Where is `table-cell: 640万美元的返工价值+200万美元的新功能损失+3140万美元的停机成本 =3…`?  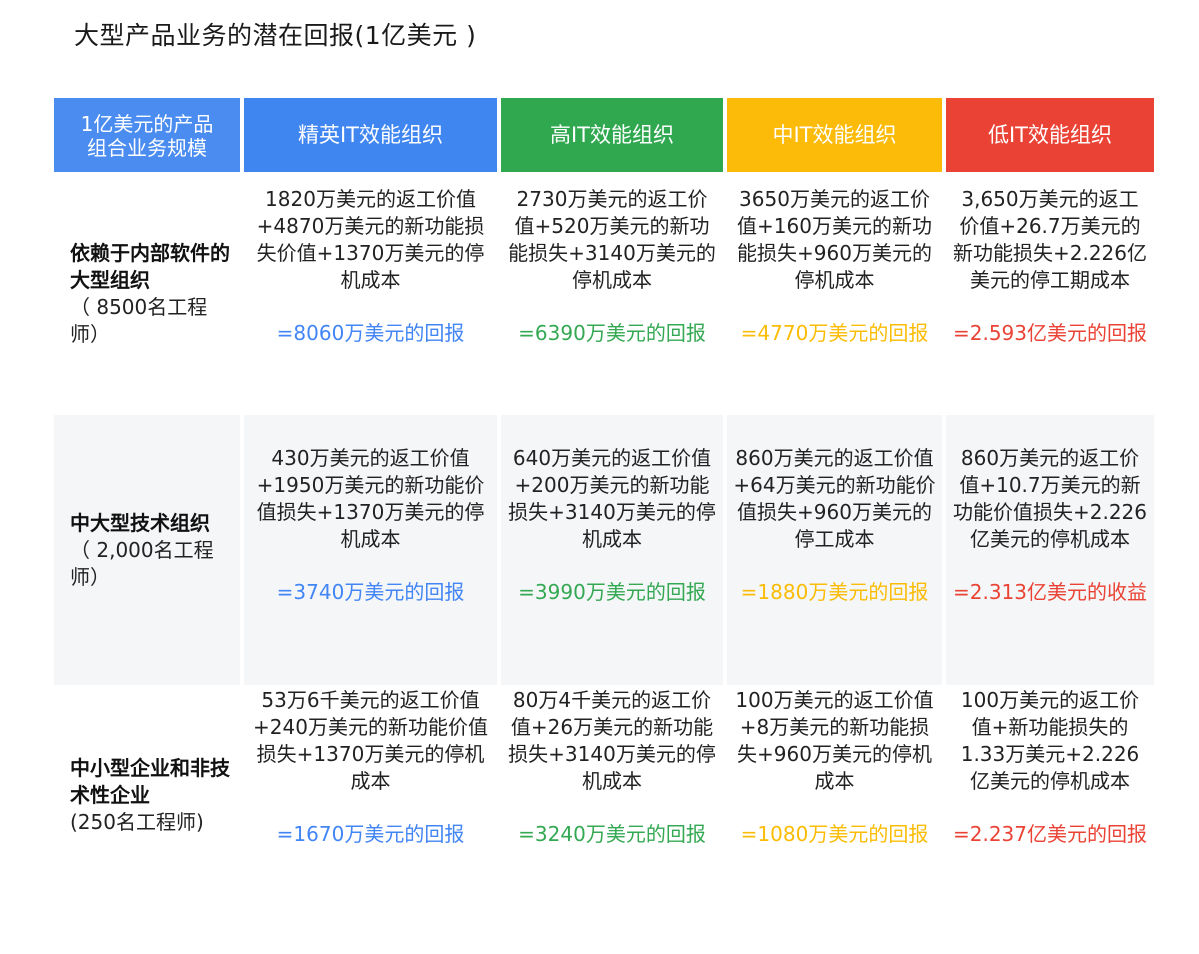 table-cell: 640万美元的返工价值+200万美元的新功能损失+3140万美元的停机成本 =3… is located at coordinates (612, 550).